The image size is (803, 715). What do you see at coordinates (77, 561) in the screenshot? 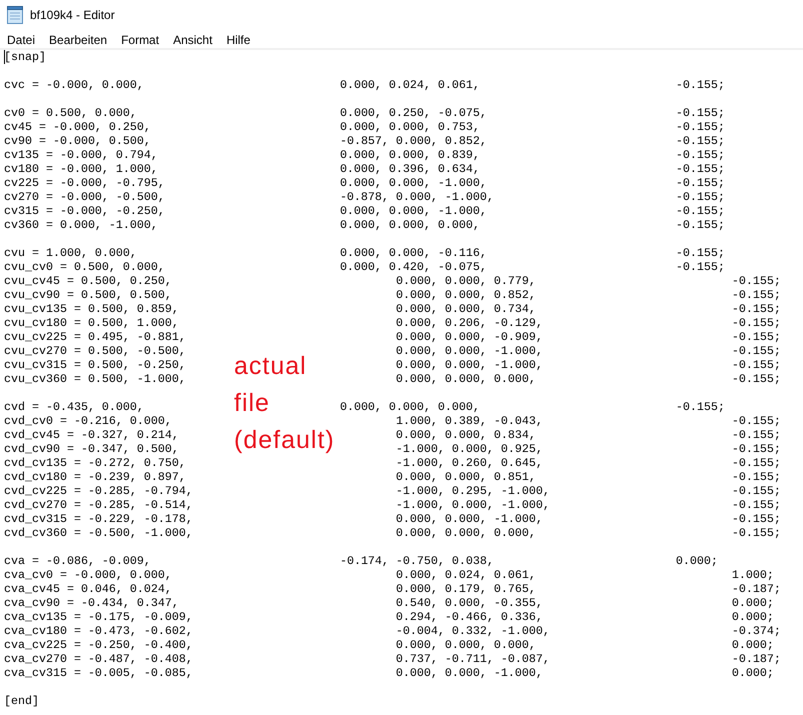
I see `code-text: cva = -0.086, -0.009,` at bounding box center [77, 561].